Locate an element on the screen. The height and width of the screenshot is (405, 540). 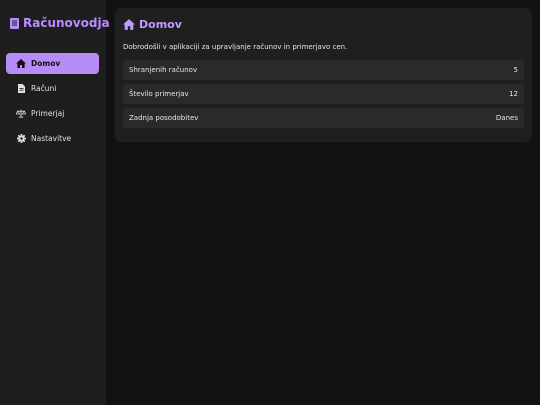
sidebar-item-domov: Domov is located at coordinates (52, 63).